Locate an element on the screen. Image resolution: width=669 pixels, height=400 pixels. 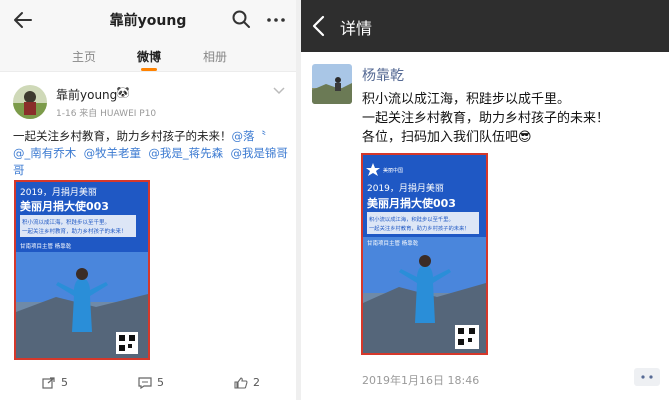
tab-album: 相册 is located at coordinates (215, 56).